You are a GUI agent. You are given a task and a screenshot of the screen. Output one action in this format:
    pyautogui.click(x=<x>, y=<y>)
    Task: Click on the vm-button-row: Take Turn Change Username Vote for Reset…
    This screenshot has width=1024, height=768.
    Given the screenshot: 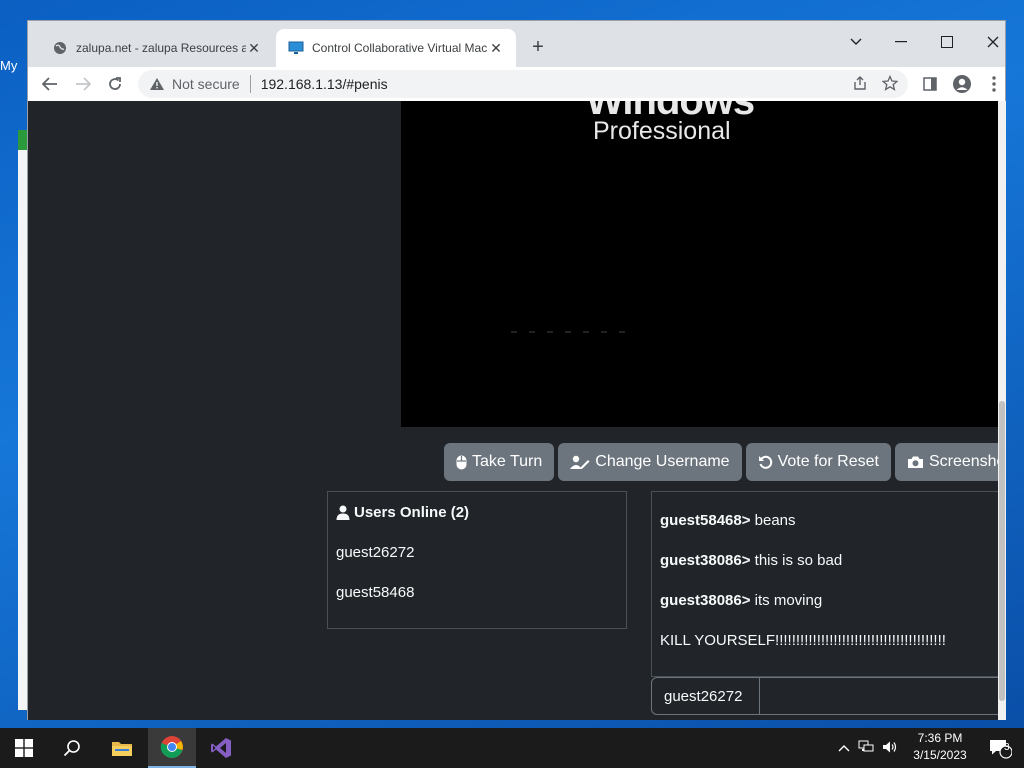 What is the action you would take?
    pyautogui.click(x=721, y=462)
    